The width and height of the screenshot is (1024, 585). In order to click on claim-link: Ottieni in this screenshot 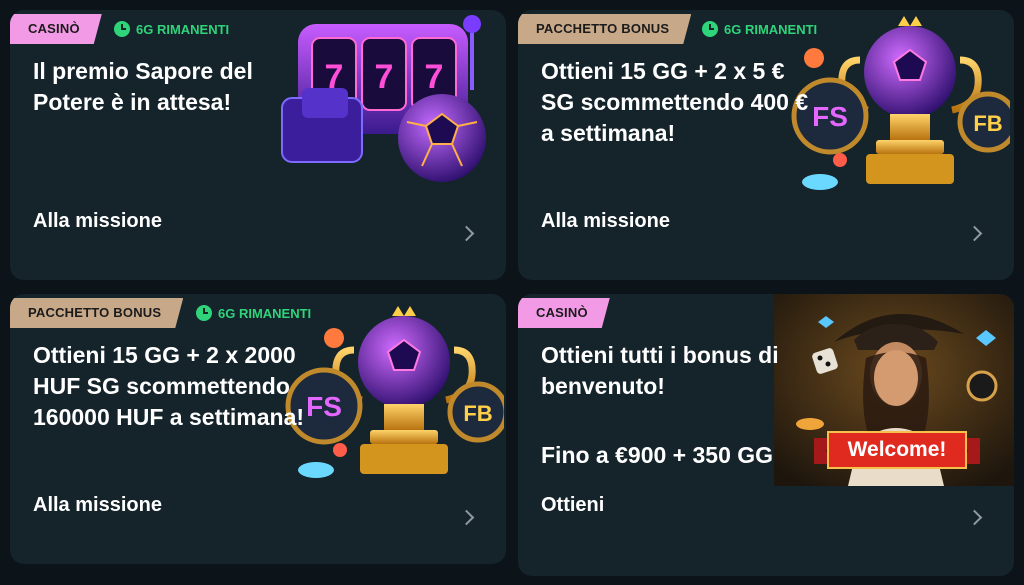, I will do `click(572, 505)`.